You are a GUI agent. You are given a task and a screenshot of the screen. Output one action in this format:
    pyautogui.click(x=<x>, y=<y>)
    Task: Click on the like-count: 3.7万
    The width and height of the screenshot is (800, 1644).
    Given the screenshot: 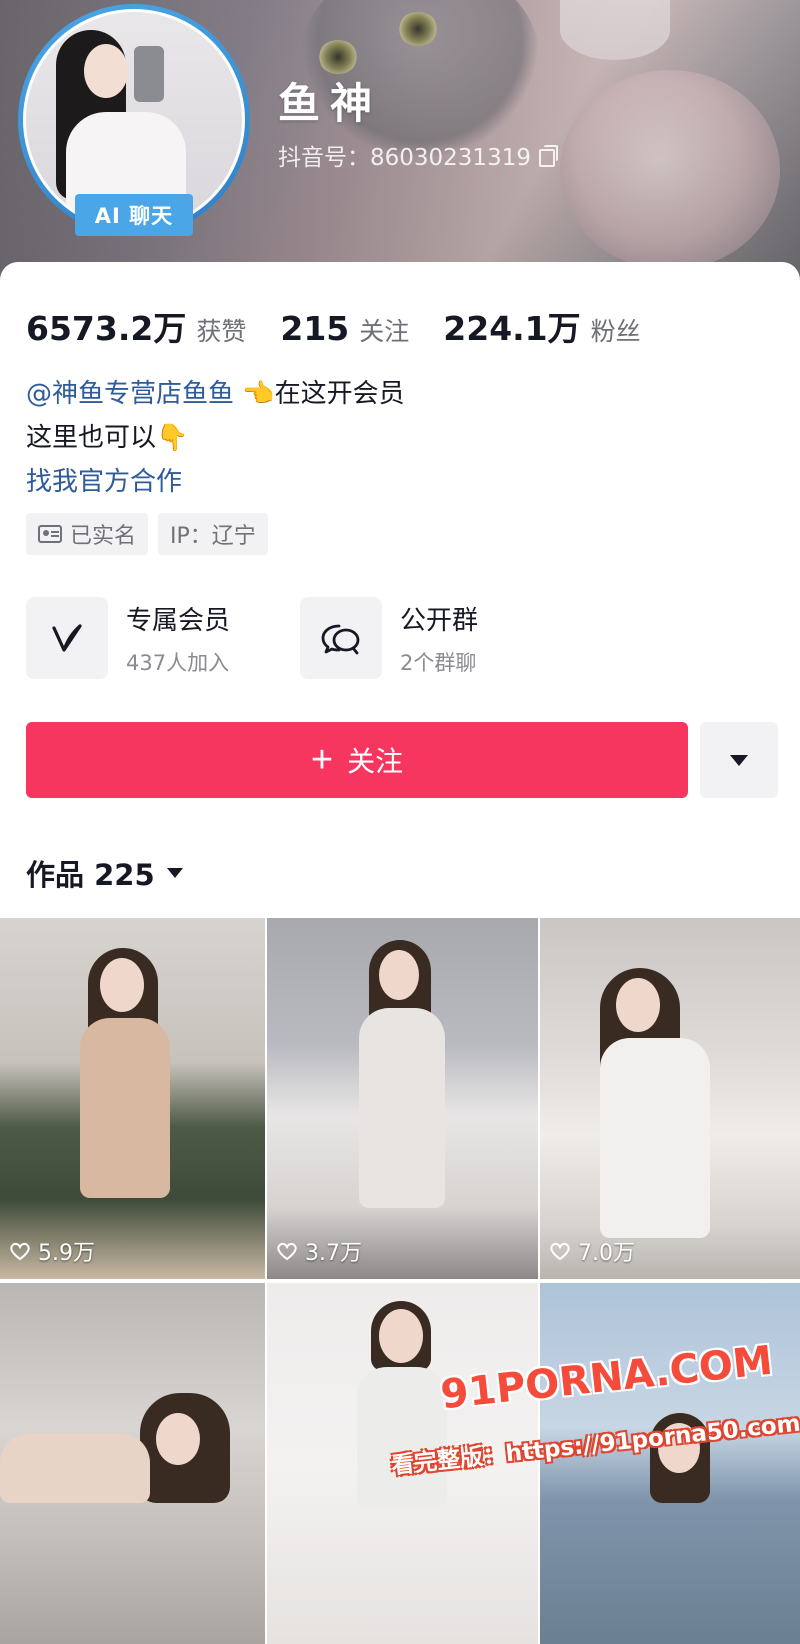 What is the action you would take?
    pyautogui.click(x=318, y=1251)
    